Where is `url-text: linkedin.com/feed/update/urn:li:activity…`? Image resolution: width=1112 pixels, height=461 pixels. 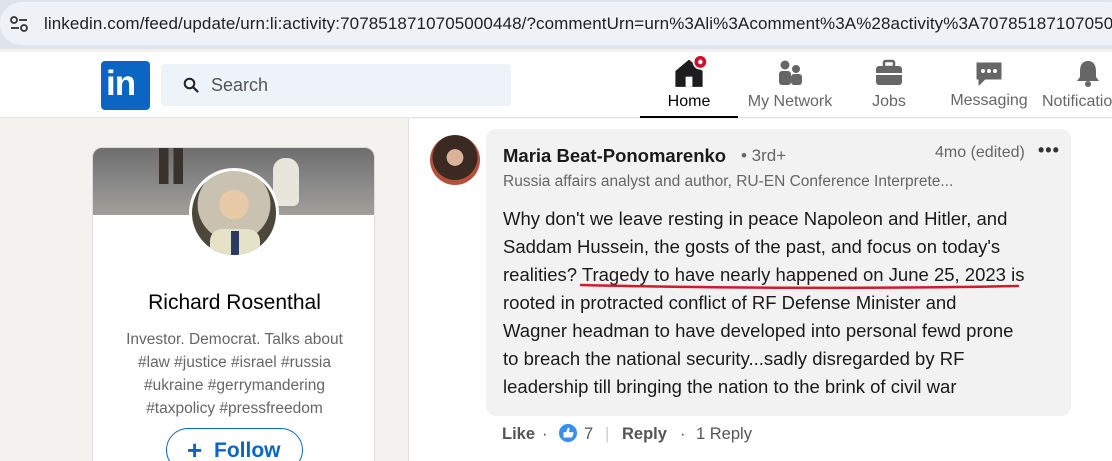 url-text: linkedin.com/feed/update/urn:li:activity… is located at coordinates (578, 24).